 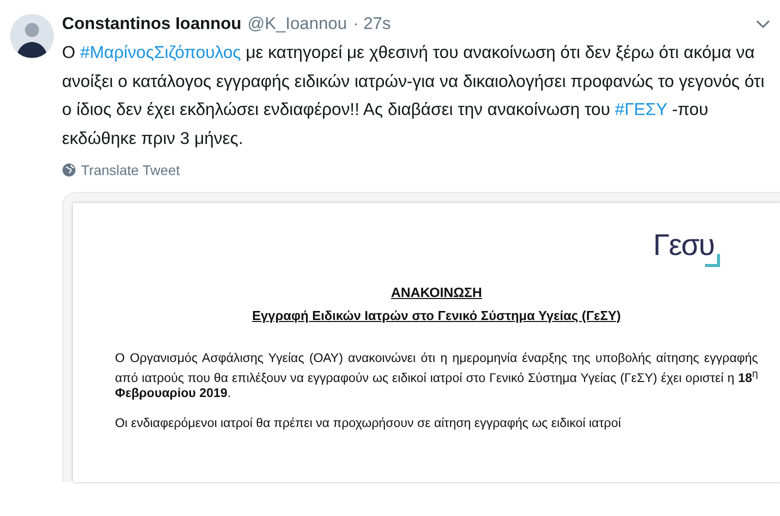 I want to click on document-subheading: Εγγραφή Ειδικών Ιατρών στο Γενικό Σύστημα Υγείας (ΓεΣΥ), so click(x=436, y=315).